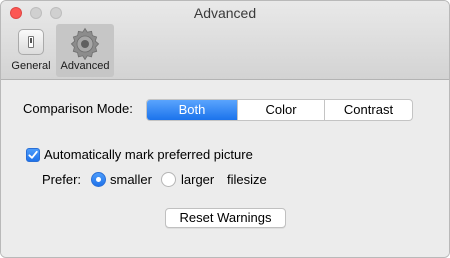 Image resolution: width=450 pixels, height=258 pixels. What do you see at coordinates (247, 179) in the screenshot?
I see `filesize-label: filesize` at bounding box center [247, 179].